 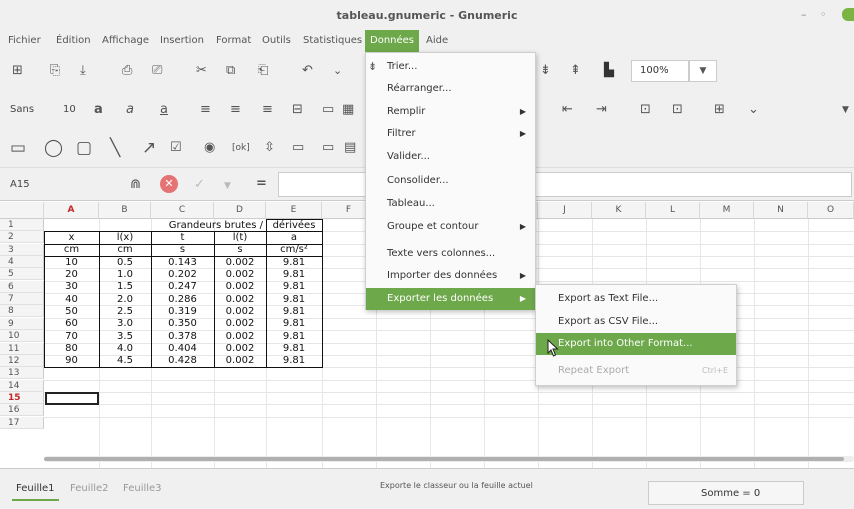 I want to click on row-header: 16, so click(x=22, y=410).